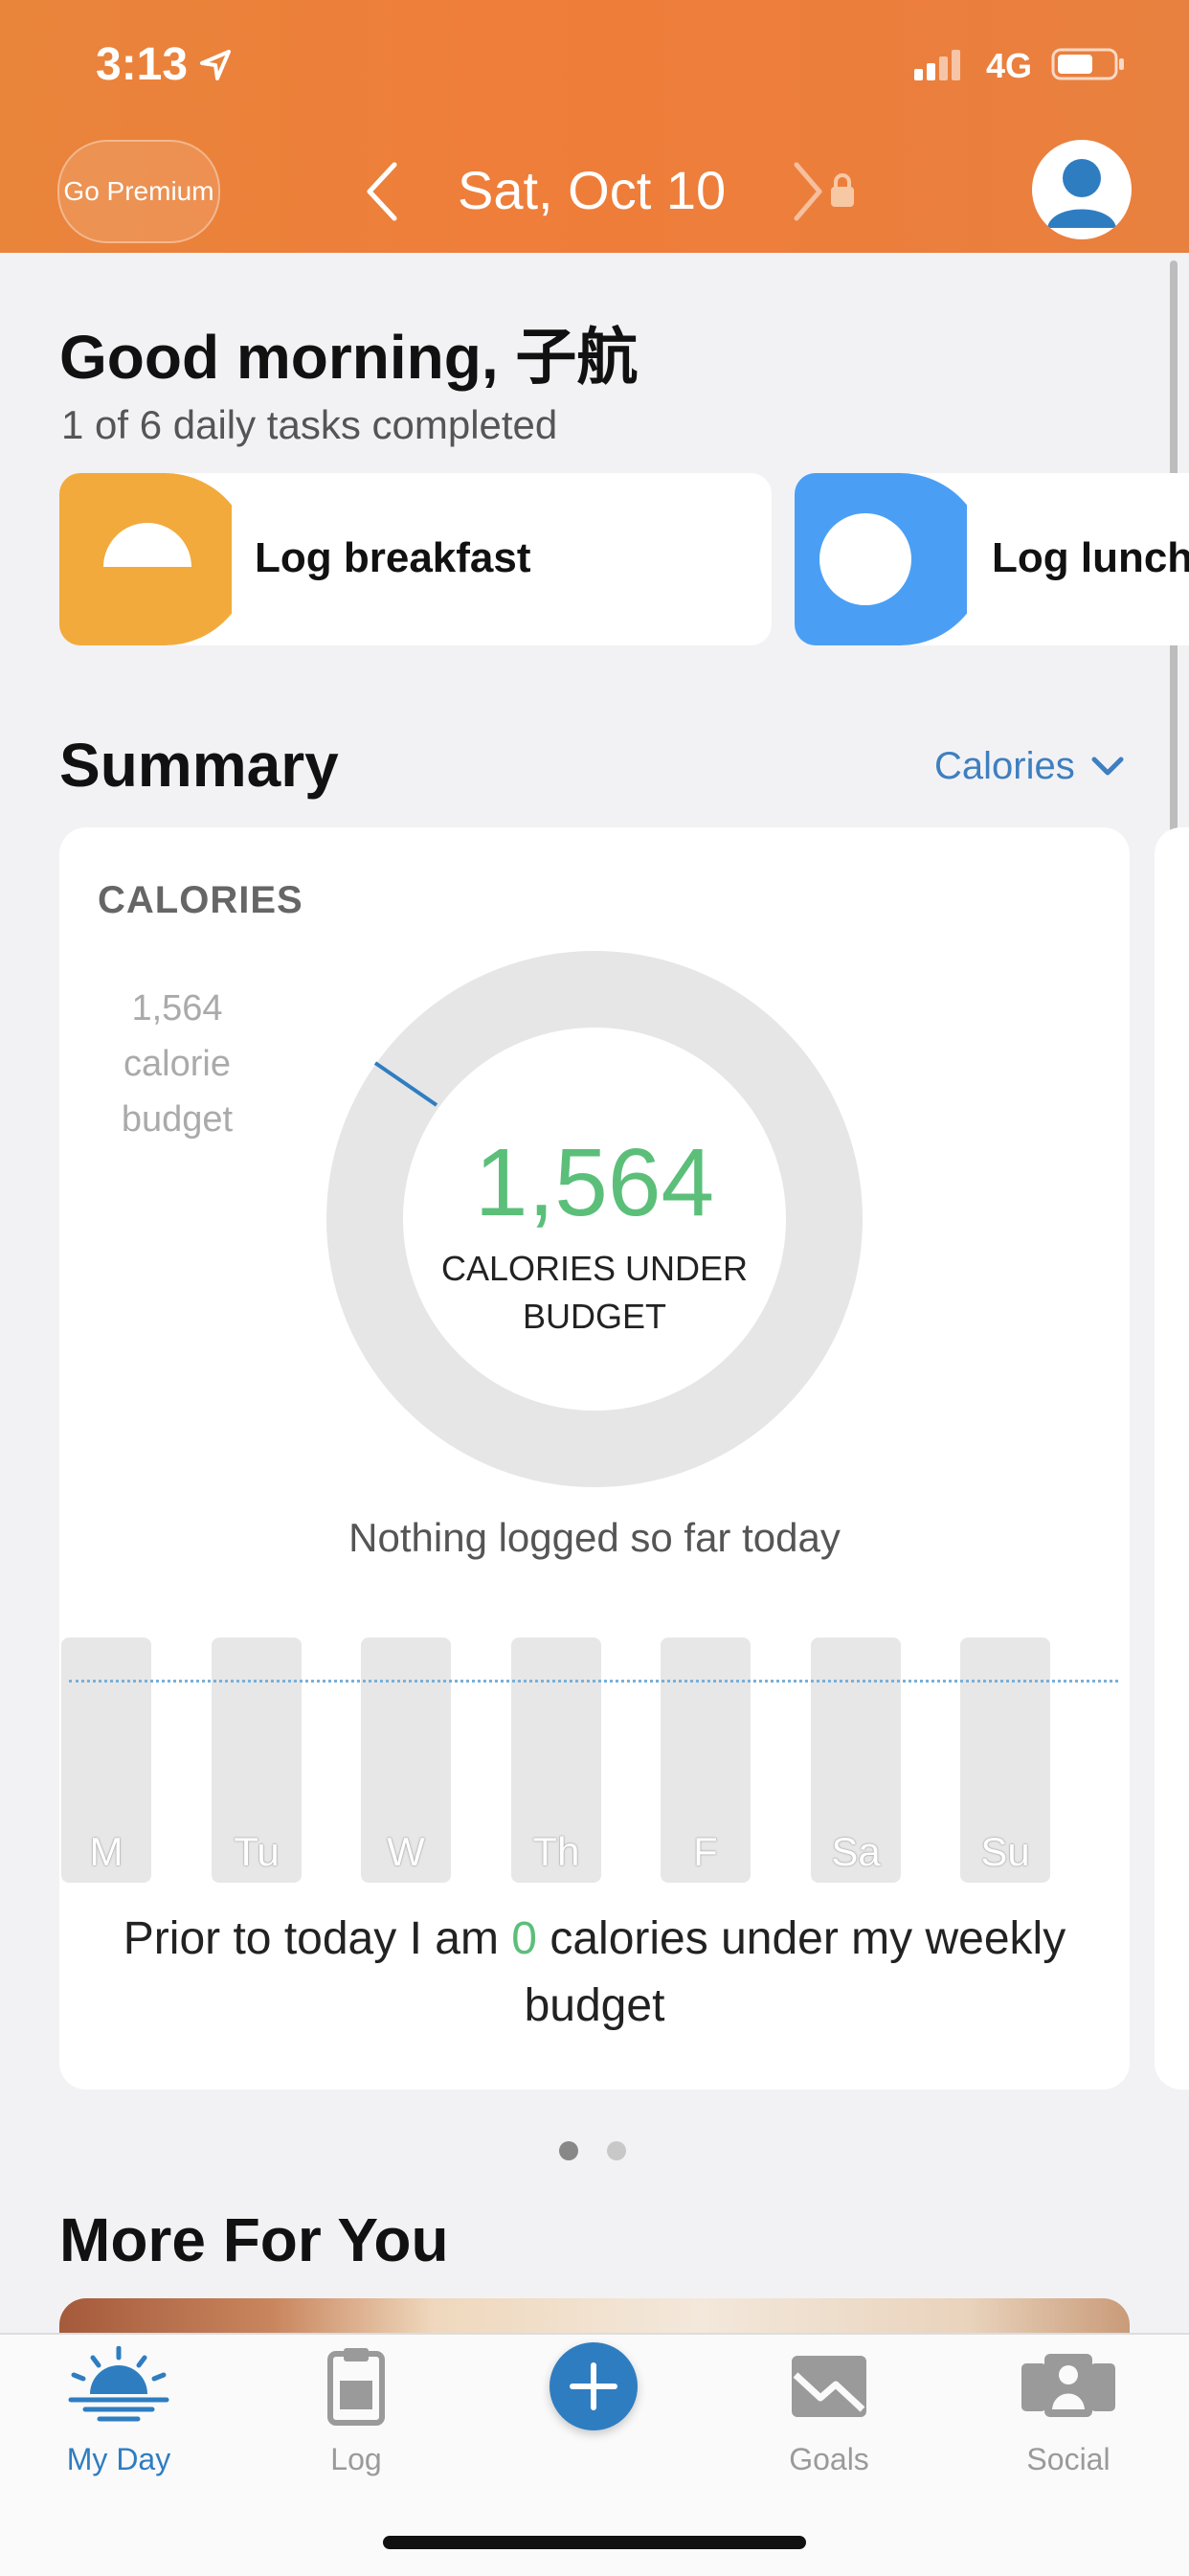 The image size is (1189, 2576). I want to click on more-for-you-title: More For You, so click(254, 2239).